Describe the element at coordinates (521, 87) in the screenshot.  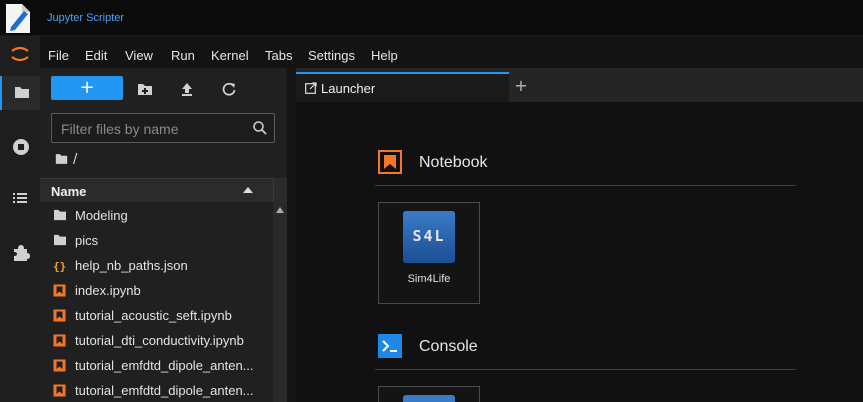
I see `new-tab-button: +` at that location.